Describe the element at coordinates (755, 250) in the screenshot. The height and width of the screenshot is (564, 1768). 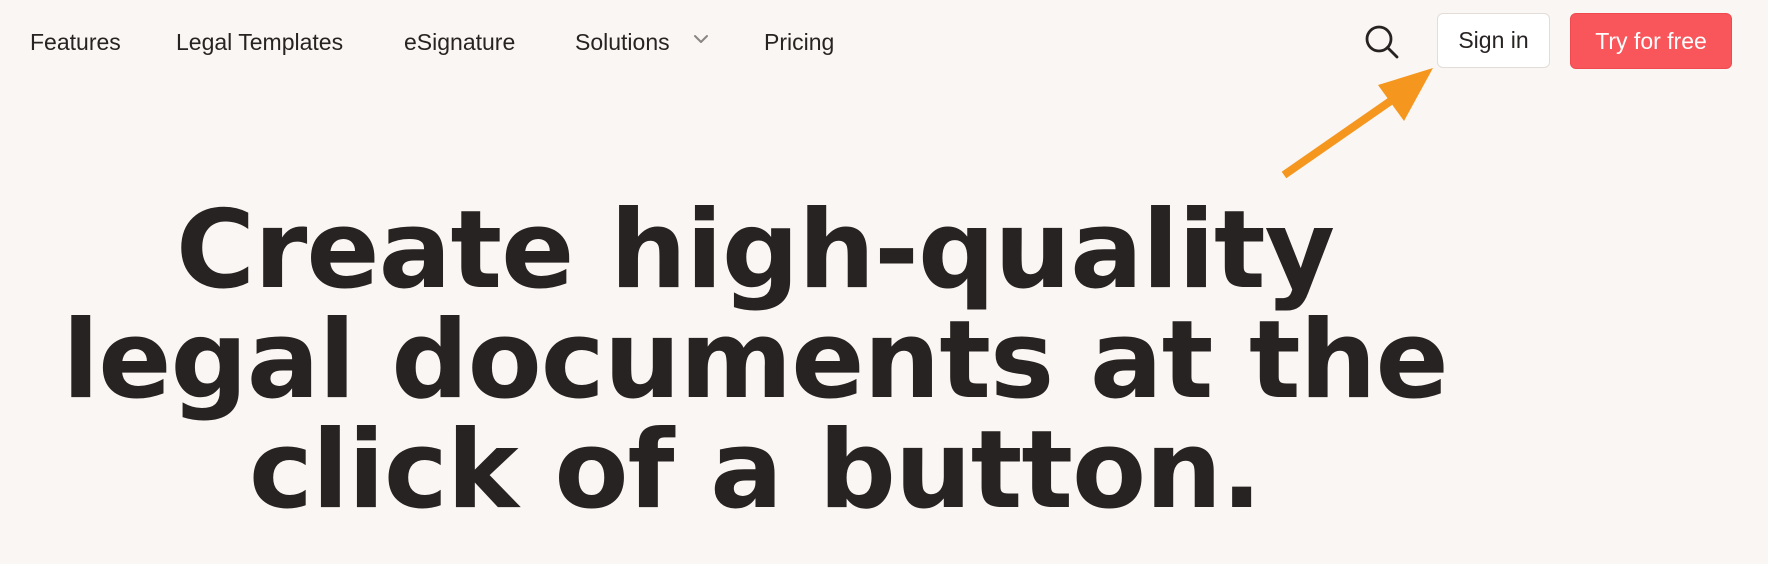
I see `hero-line-1: Create high-quality` at that location.